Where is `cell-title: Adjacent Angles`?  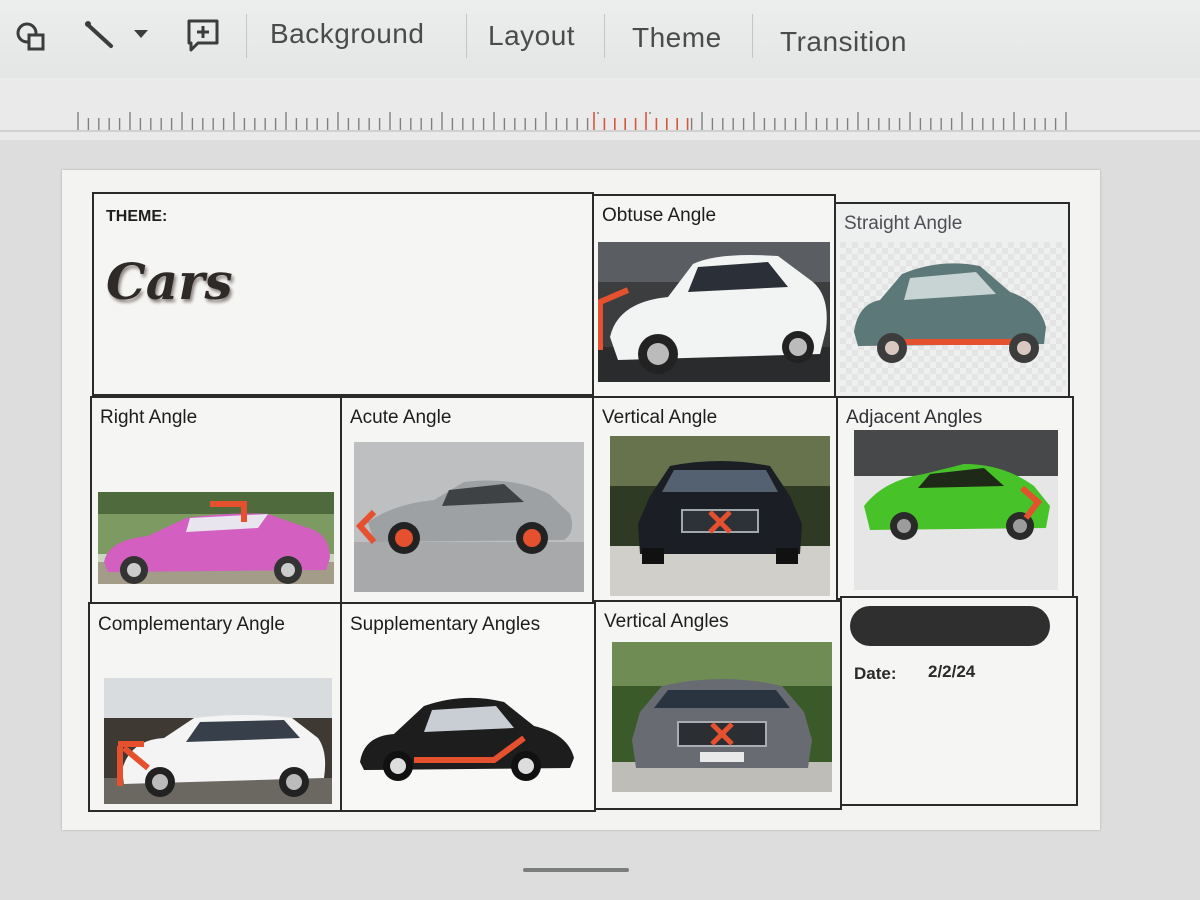 cell-title: Adjacent Angles is located at coordinates (914, 417).